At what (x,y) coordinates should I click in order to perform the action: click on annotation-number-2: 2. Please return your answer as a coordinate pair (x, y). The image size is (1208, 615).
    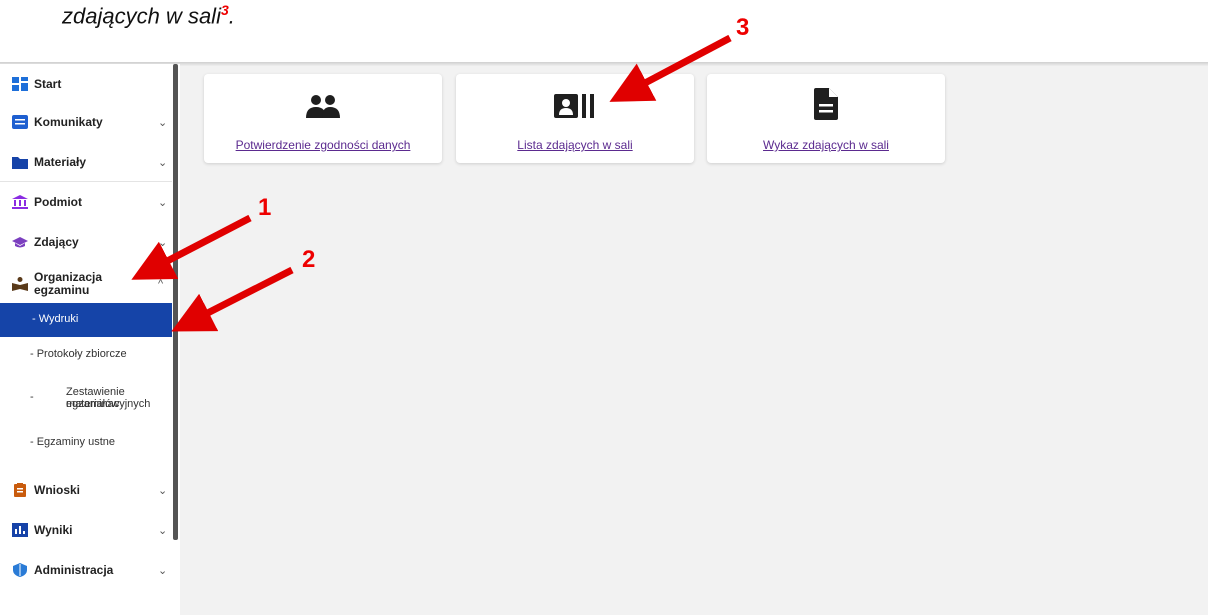
    Looking at the image, I should click on (309, 259).